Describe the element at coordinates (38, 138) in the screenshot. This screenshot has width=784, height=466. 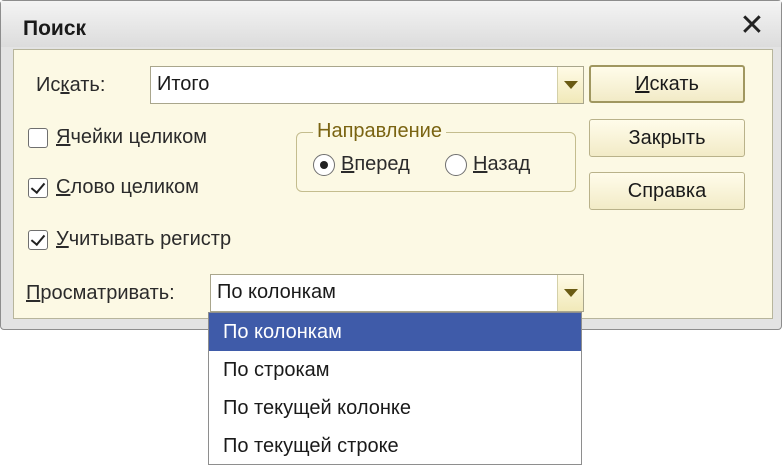
I see `whole-cell-checkbox` at that location.